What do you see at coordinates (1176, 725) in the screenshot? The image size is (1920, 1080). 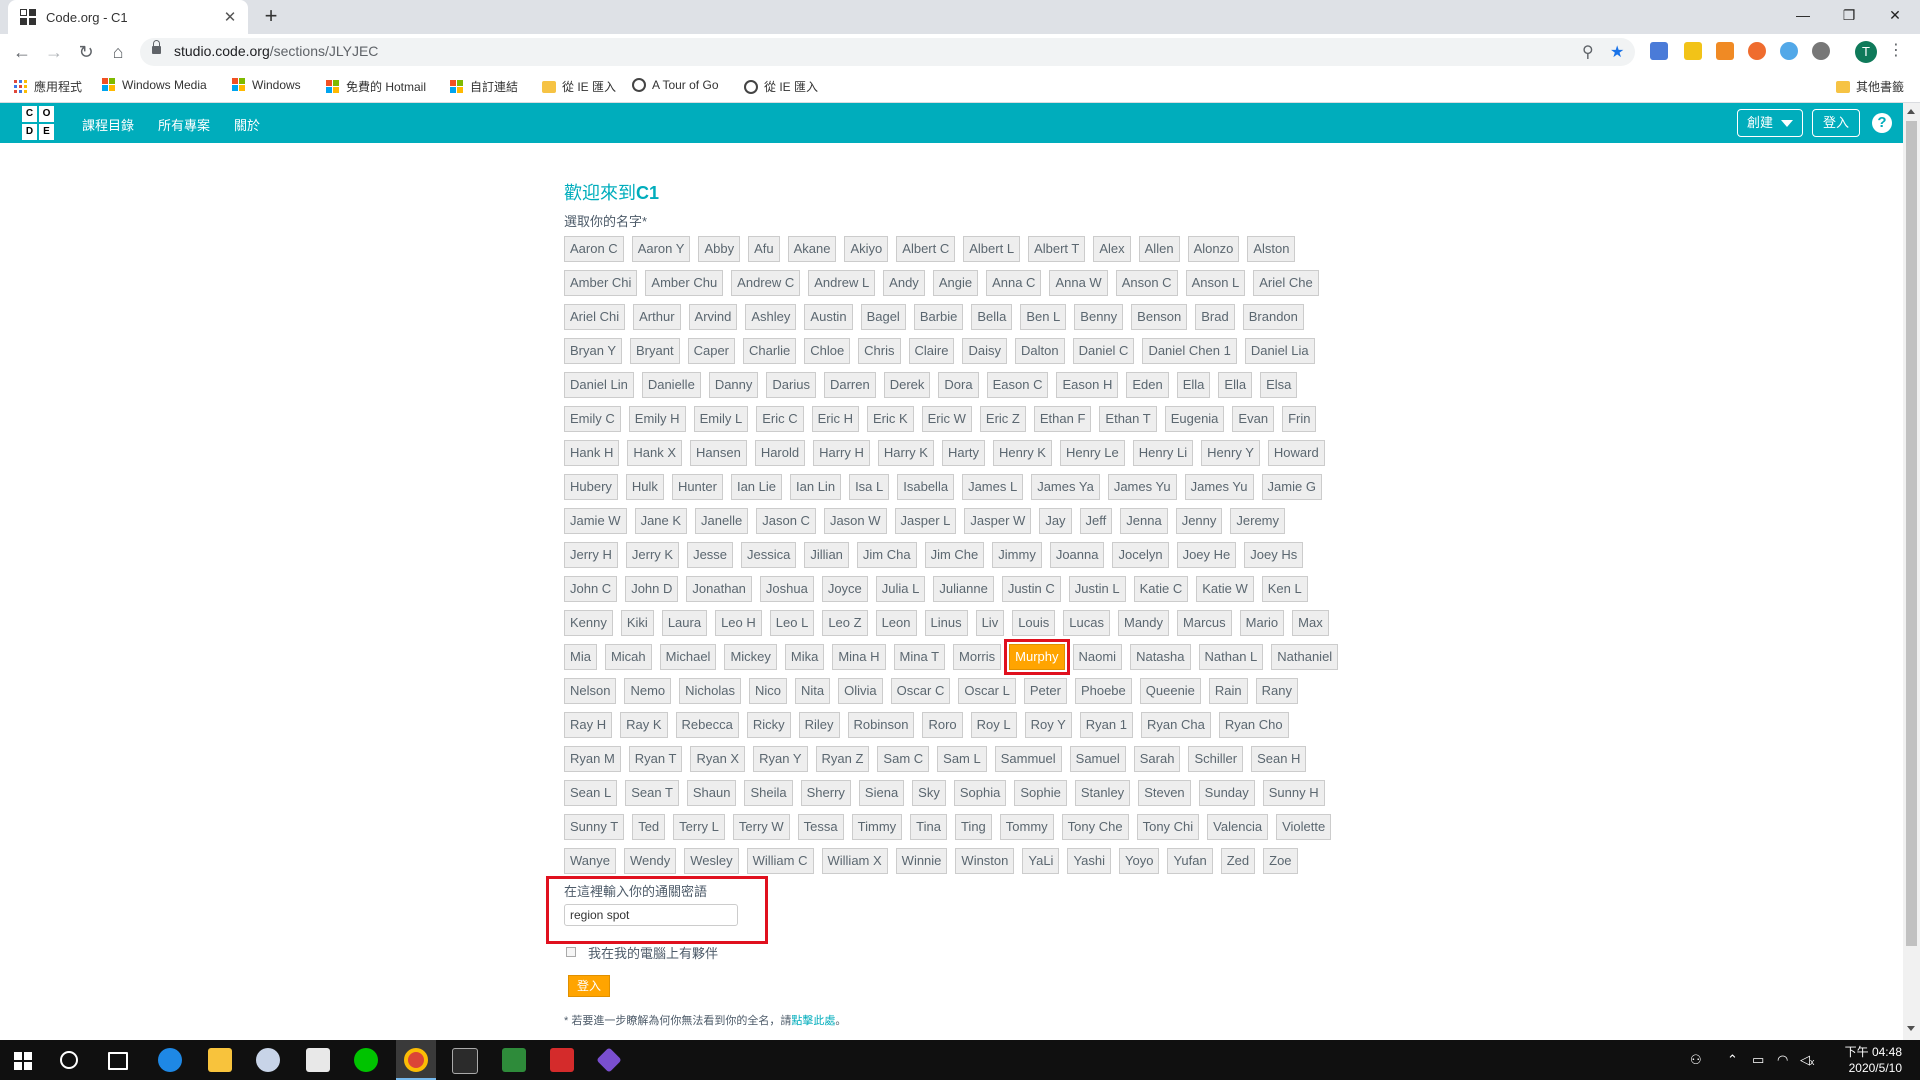 I see `name-button: Ryan Cha` at bounding box center [1176, 725].